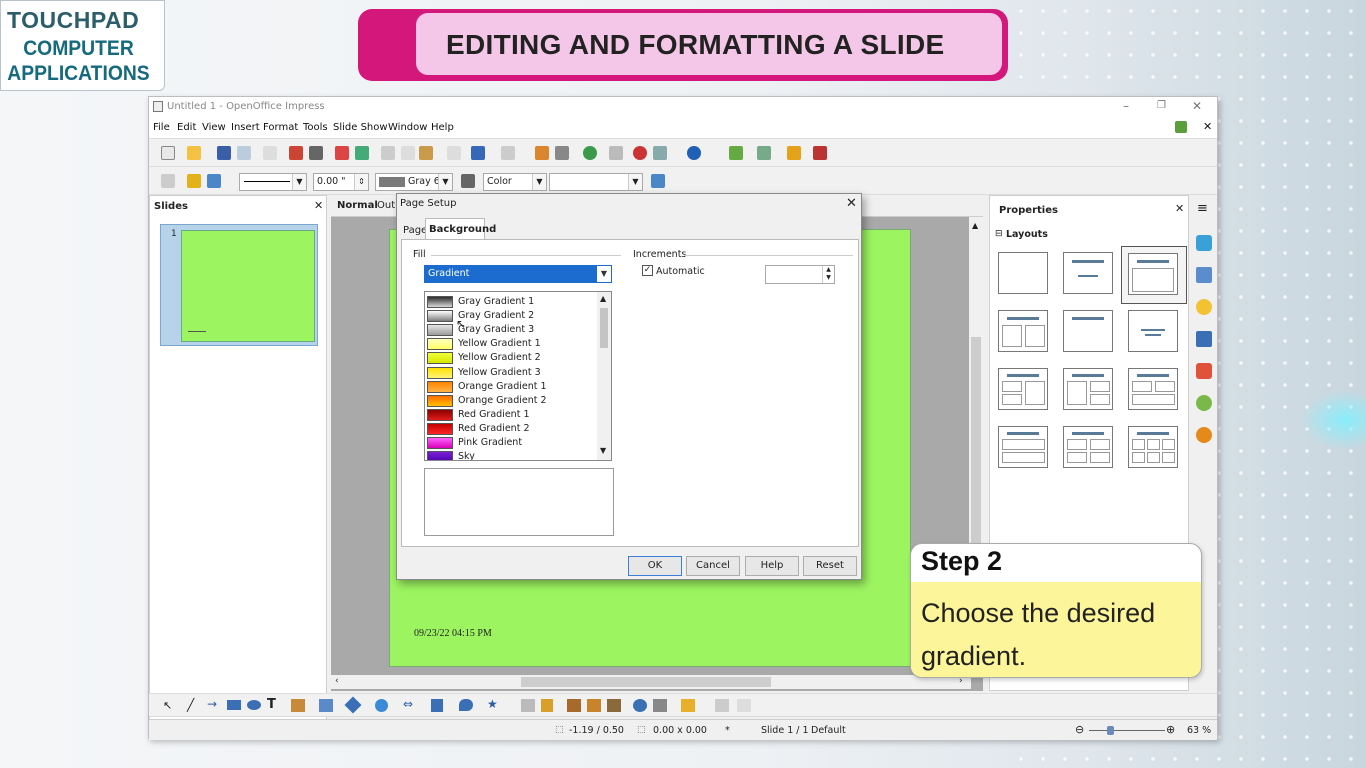  What do you see at coordinates (1204, 243) in the screenshot?
I see `properties-deck-icon` at bounding box center [1204, 243].